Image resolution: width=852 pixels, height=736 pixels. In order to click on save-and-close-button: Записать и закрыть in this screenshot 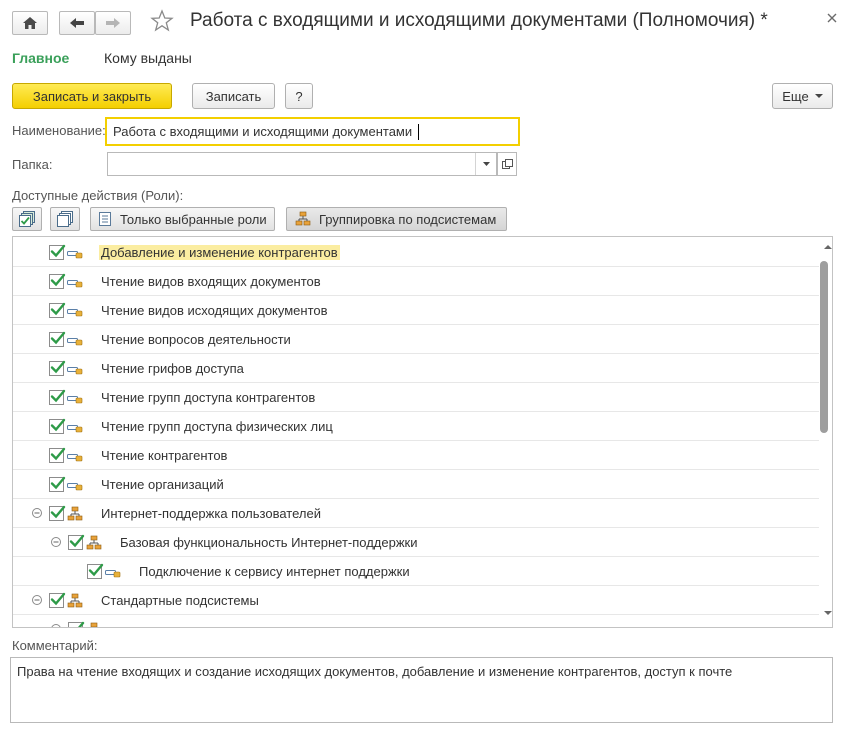, I will do `click(92, 96)`.